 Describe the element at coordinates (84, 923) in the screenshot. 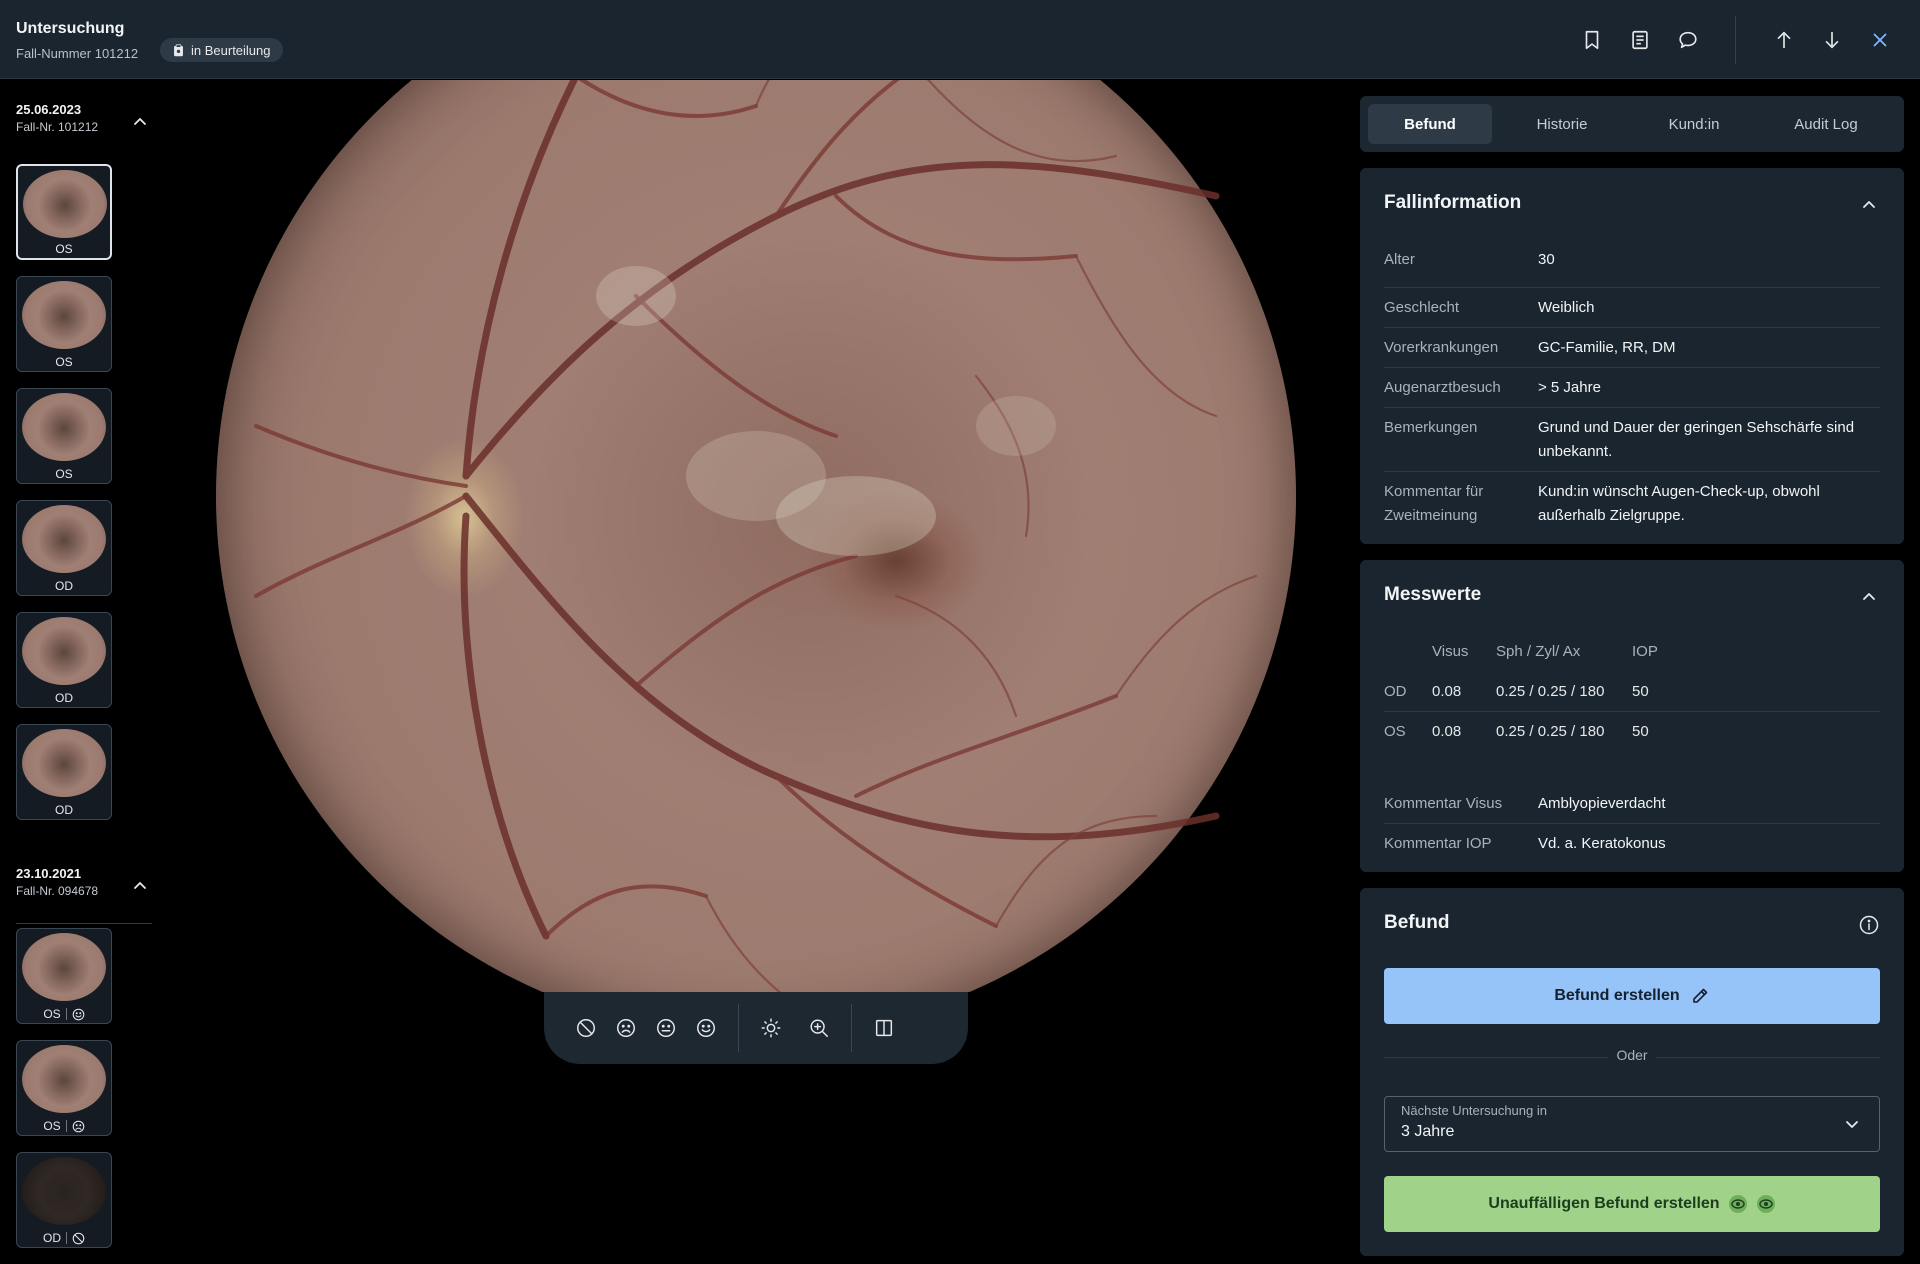

I see `group-divider` at that location.